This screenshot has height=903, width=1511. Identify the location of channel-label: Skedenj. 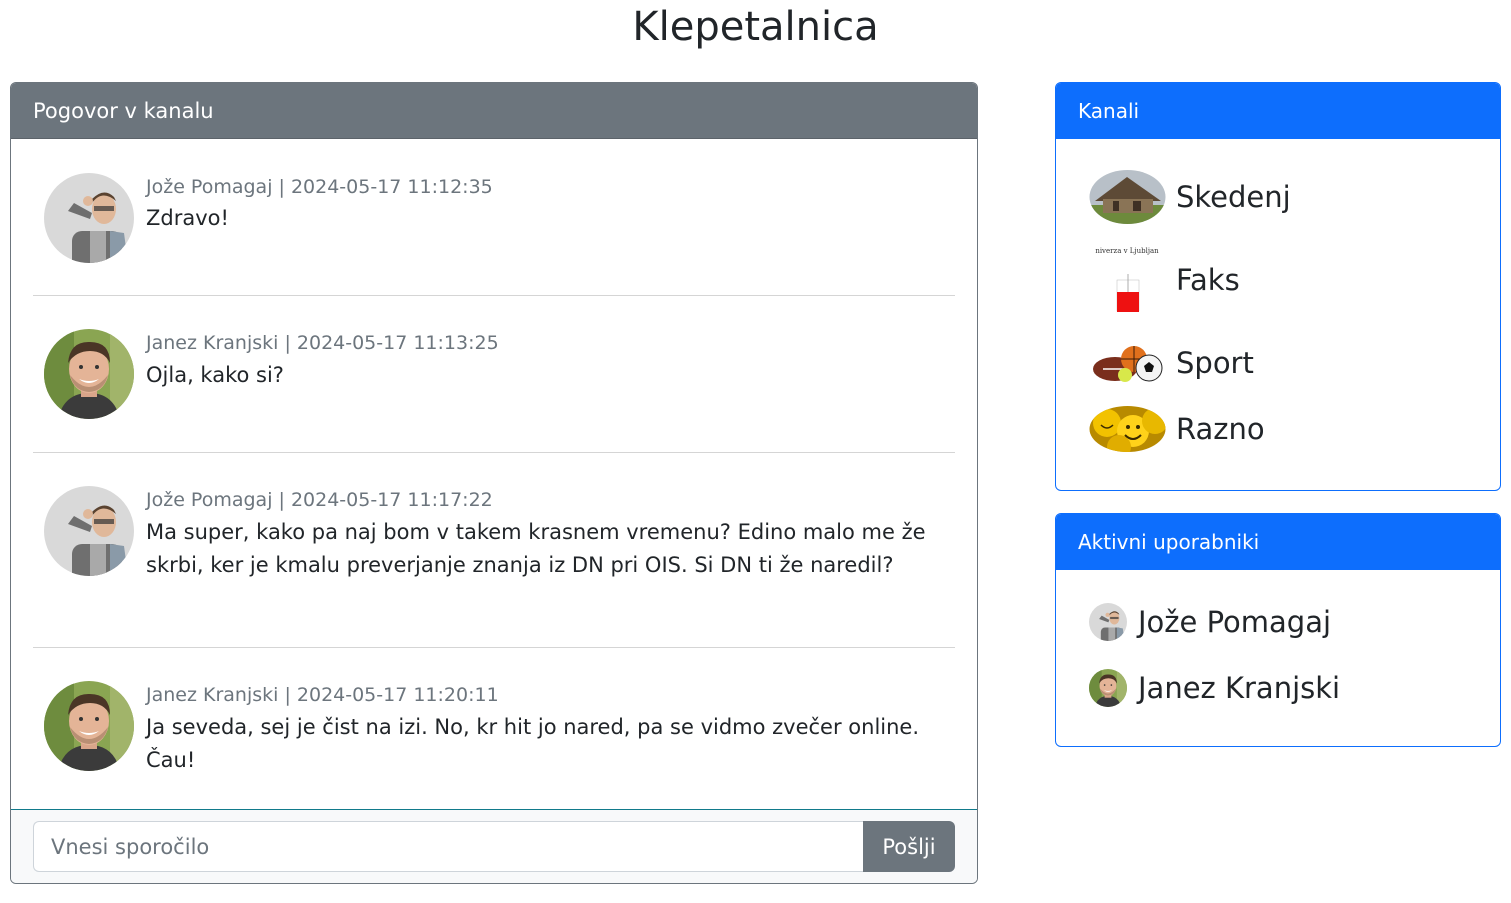
(1233, 197).